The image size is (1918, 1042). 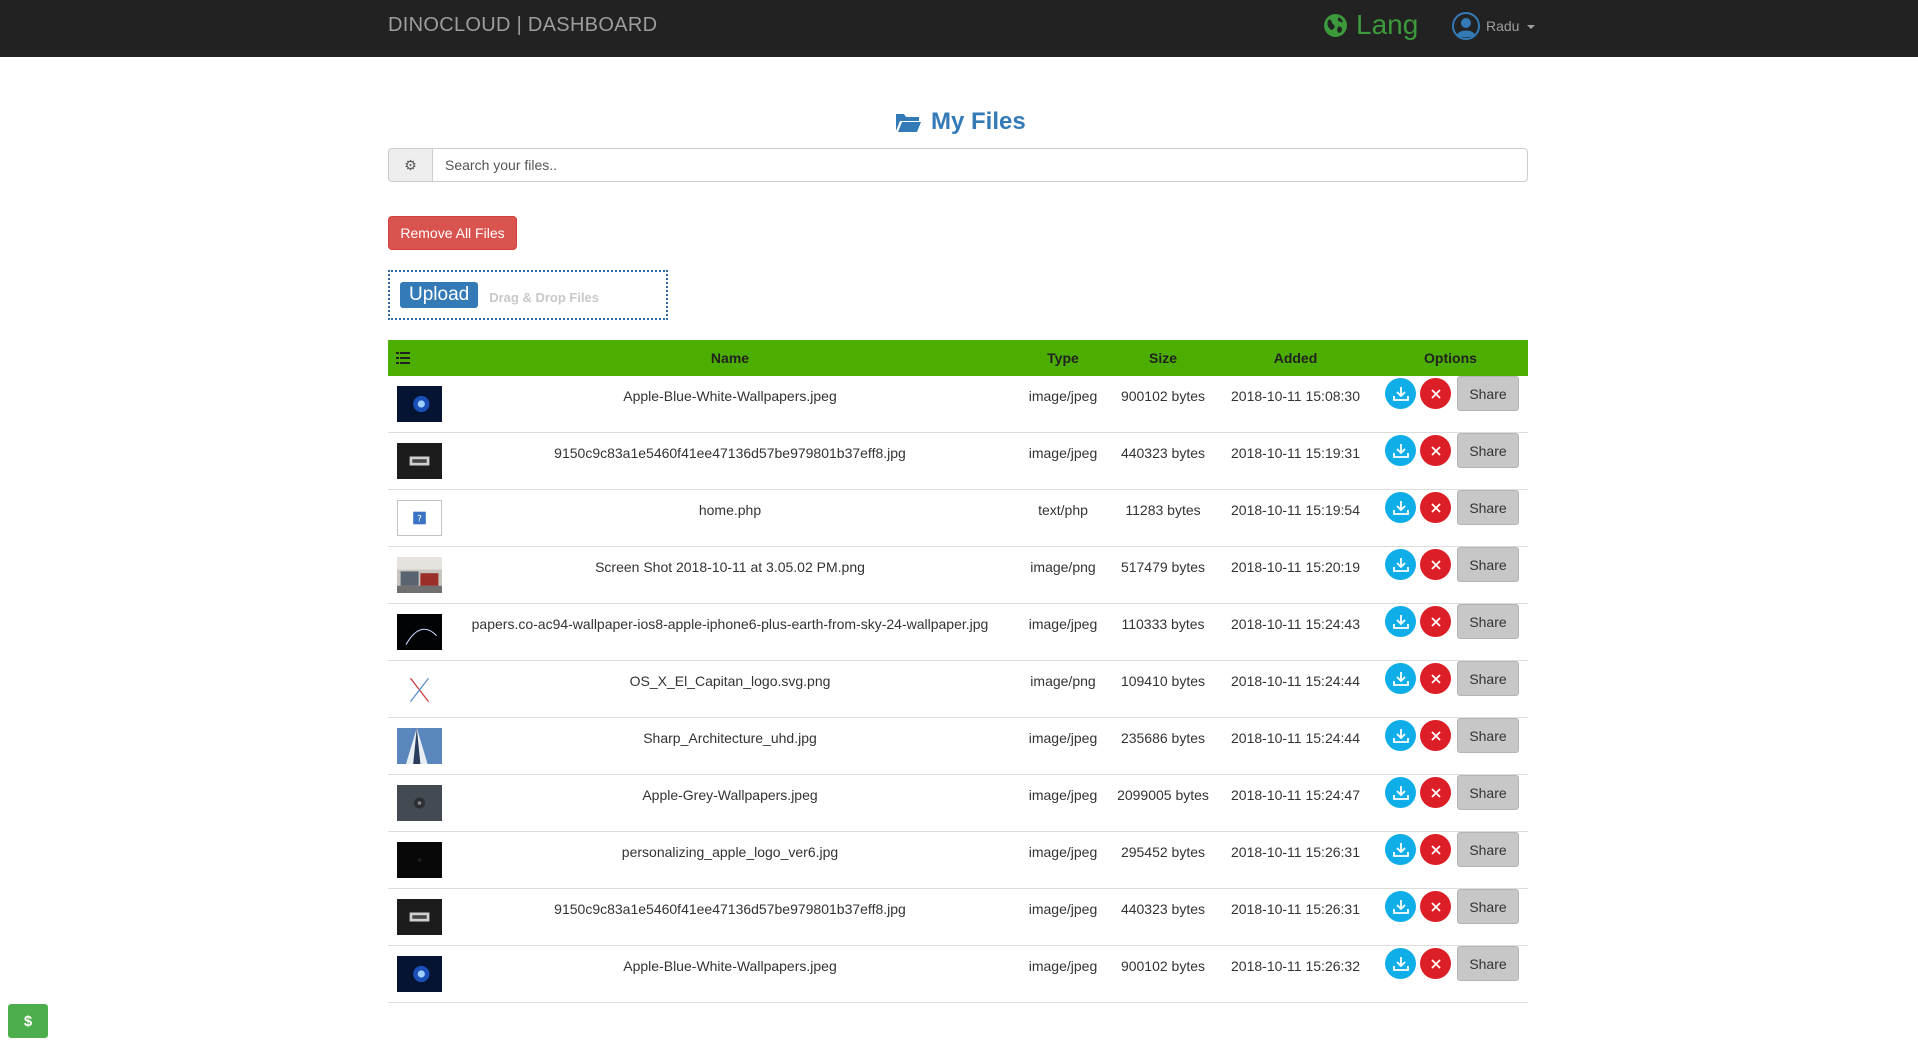 I want to click on remove-all-files-button: Remove All Files, so click(x=452, y=233).